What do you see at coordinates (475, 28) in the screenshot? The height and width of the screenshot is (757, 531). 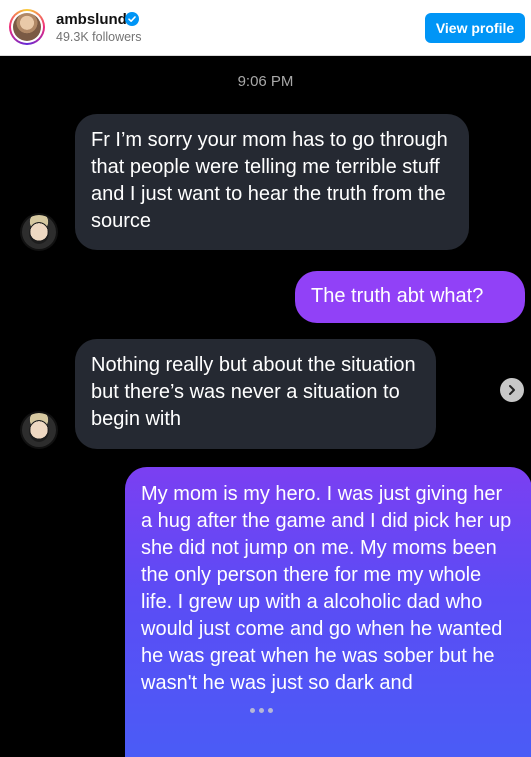 I see `view-profile-button: View profile` at bounding box center [475, 28].